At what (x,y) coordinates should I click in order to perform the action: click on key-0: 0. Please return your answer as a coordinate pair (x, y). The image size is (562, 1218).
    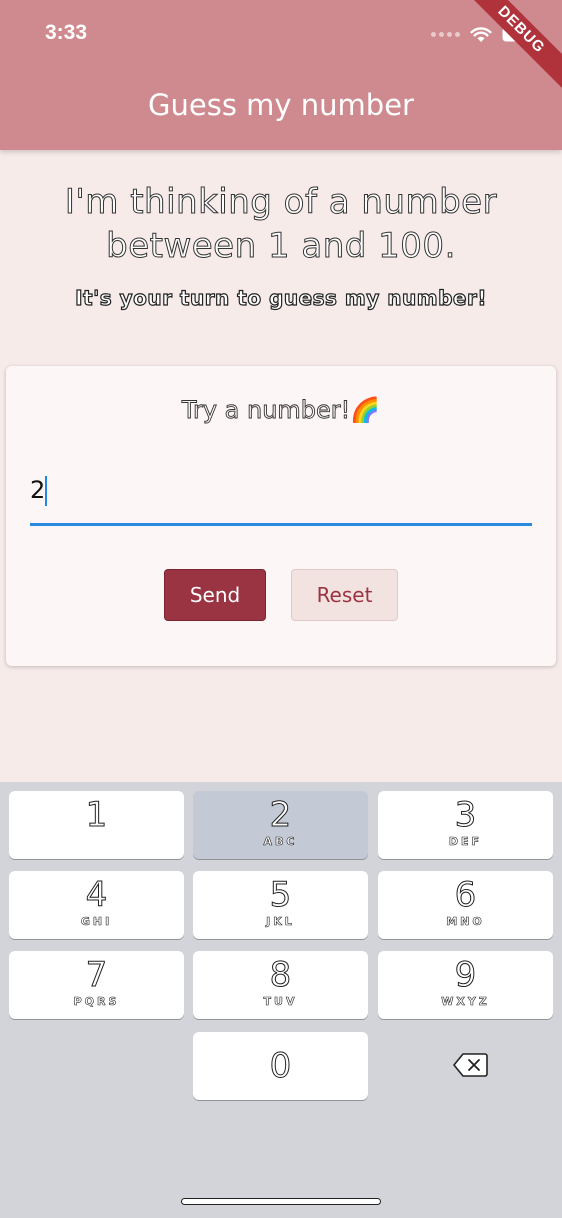
    Looking at the image, I should click on (280, 1066).